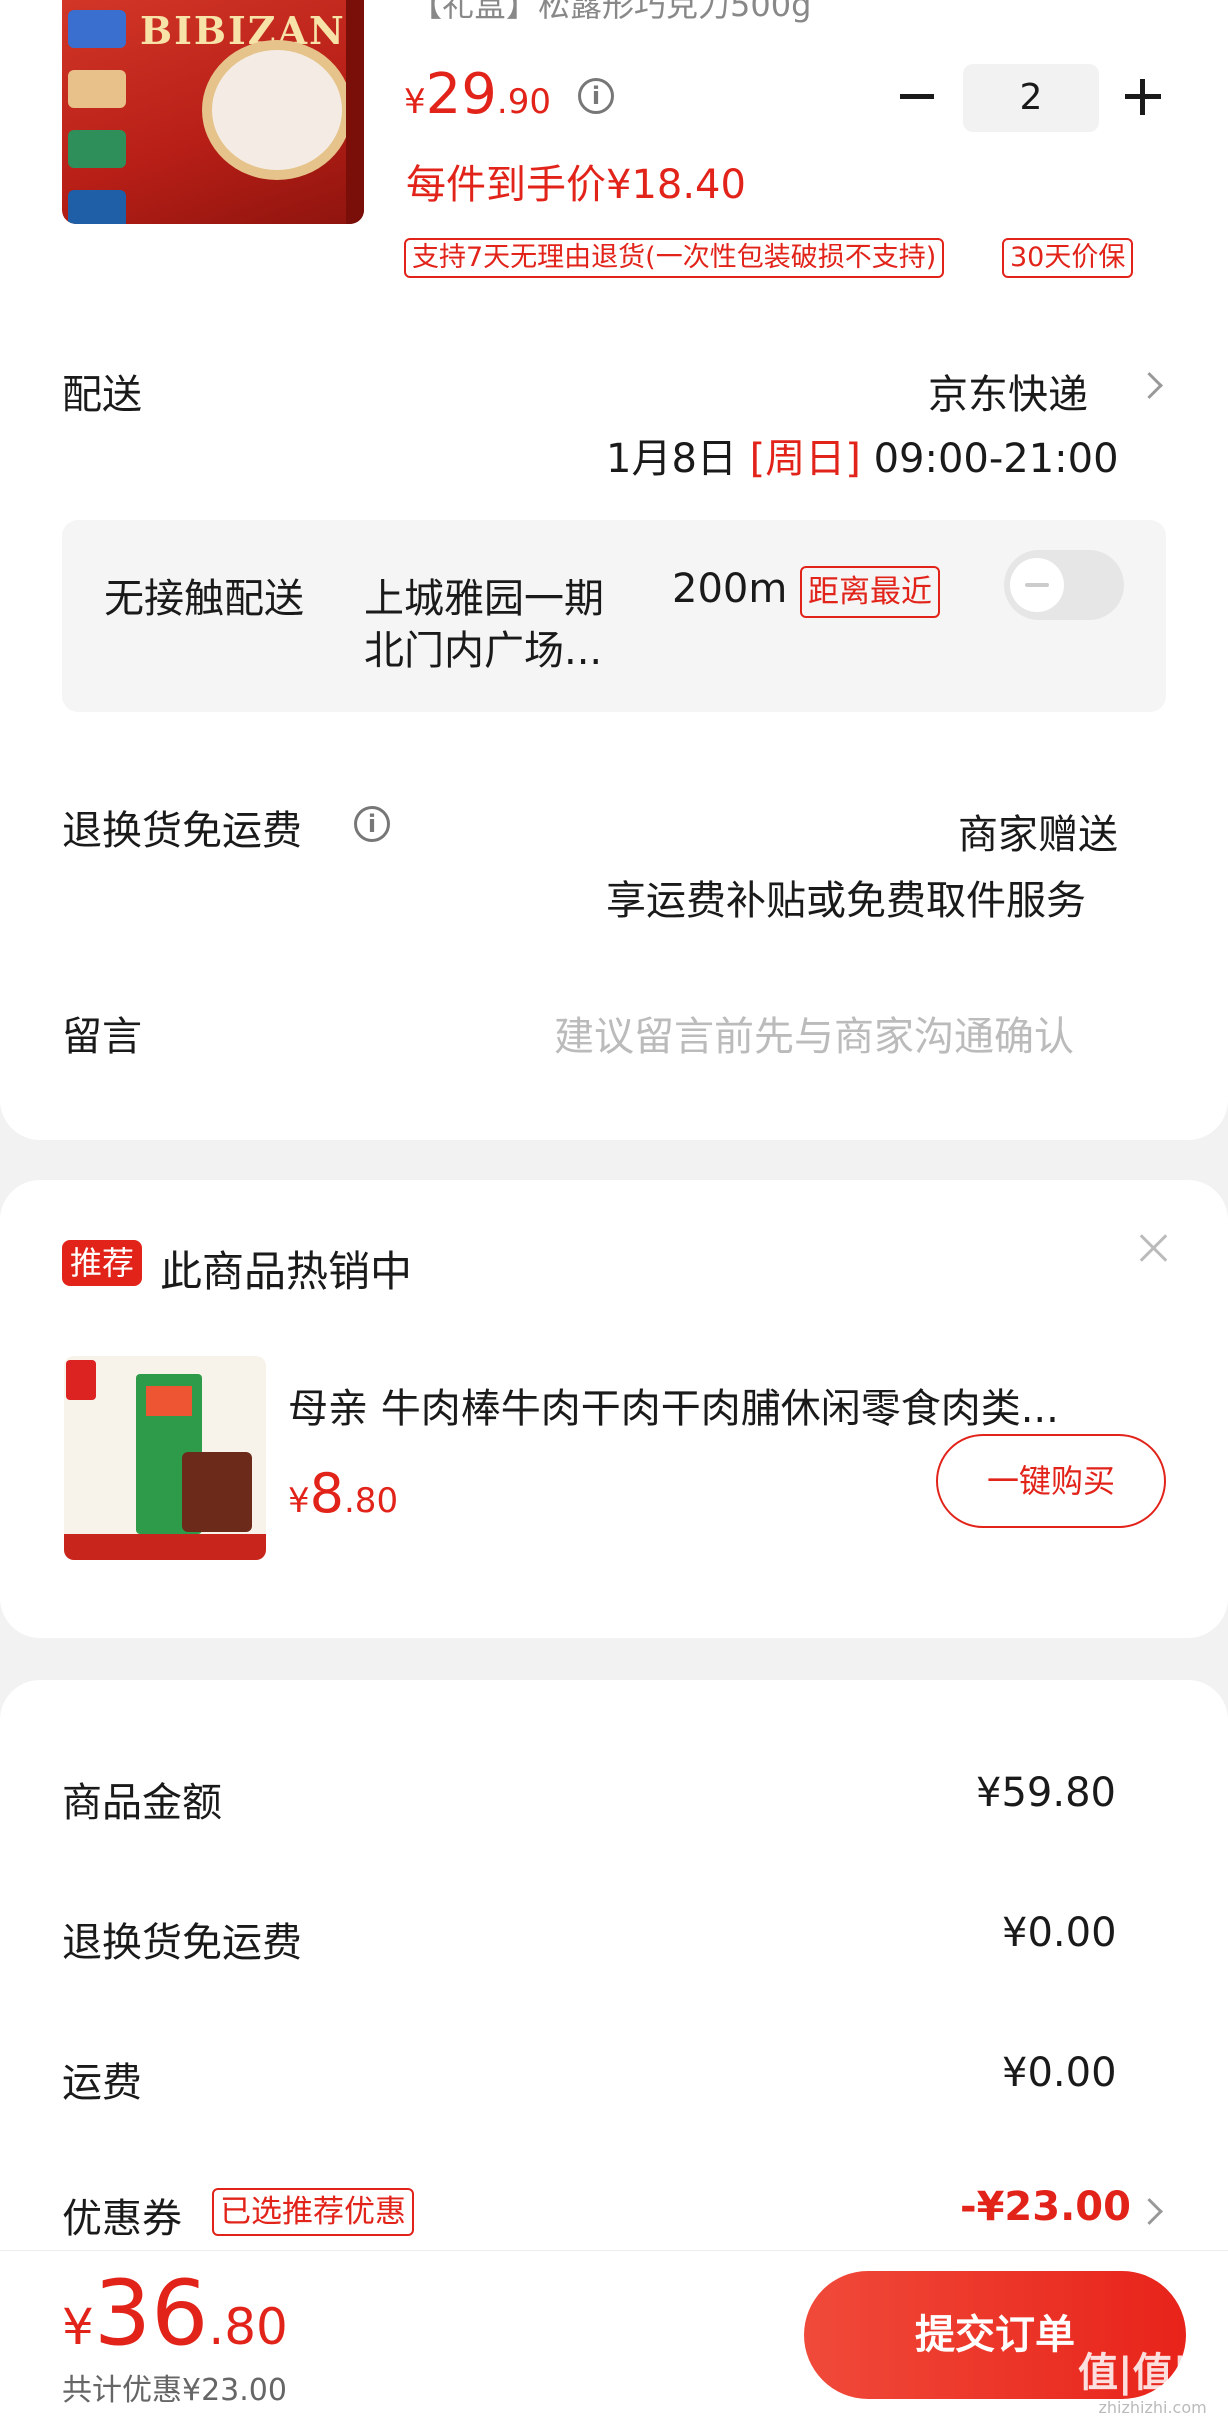 The width and height of the screenshot is (1228, 2419). Describe the element at coordinates (213, 112) in the screenshot. I see `product-image: BIBIZAN` at that location.